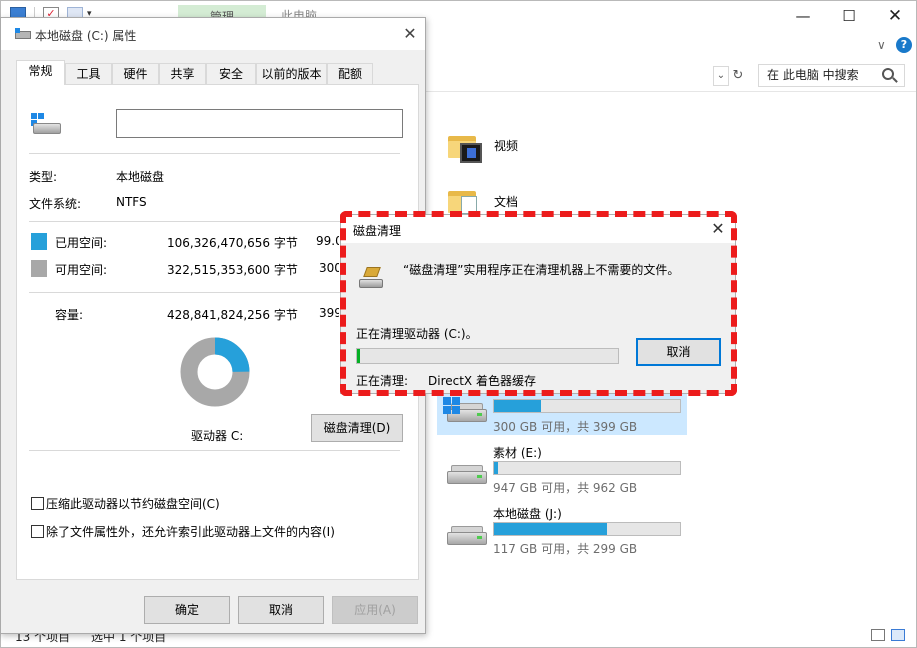  What do you see at coordinates (357, 428) in the screenshot?
I see `disk-cleanup-button: 磁盘清理(D)` at bounding box center [357, 428].